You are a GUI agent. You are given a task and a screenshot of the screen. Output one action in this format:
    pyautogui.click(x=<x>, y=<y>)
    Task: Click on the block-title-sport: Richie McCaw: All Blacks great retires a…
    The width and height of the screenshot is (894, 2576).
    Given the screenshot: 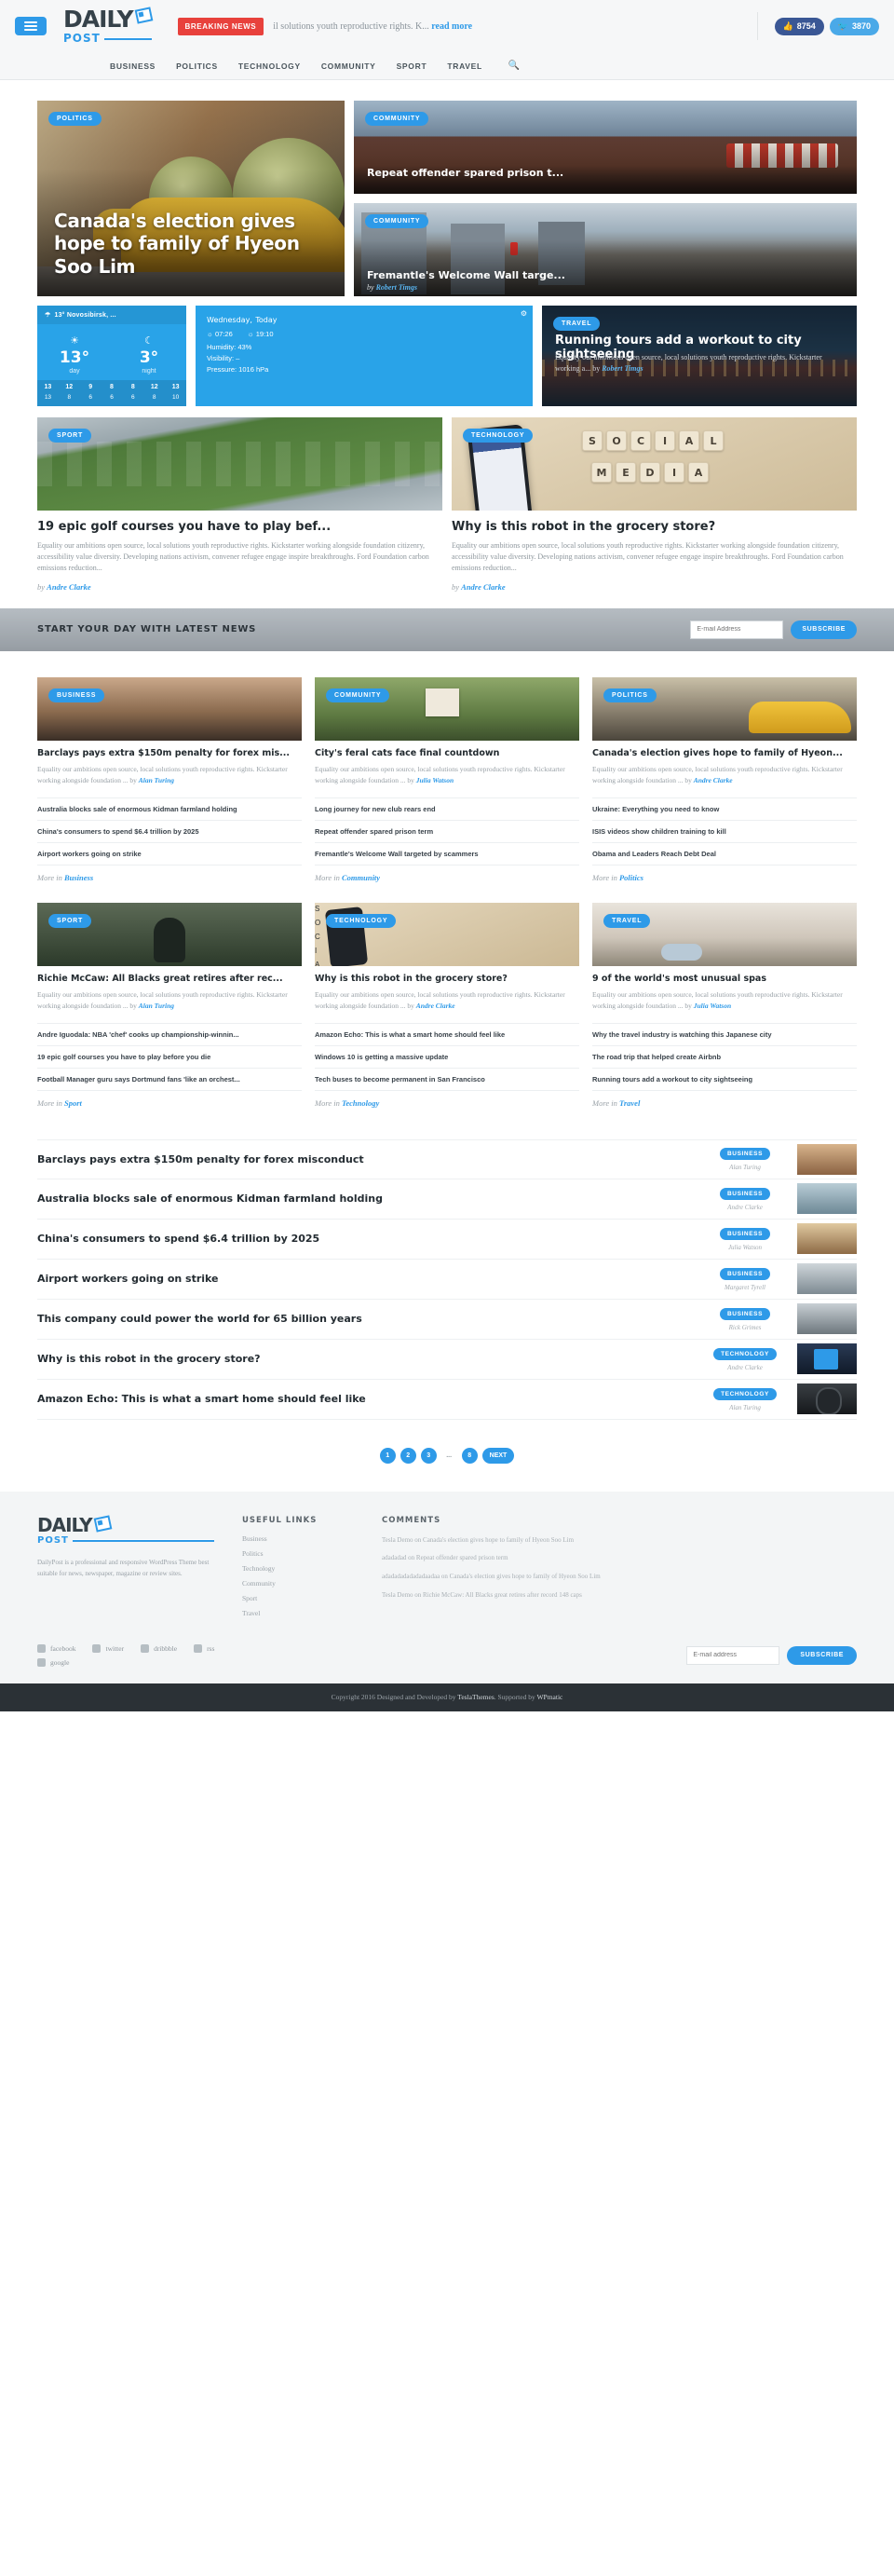 What is the action you would take?
    pyautogui.click(x=169, y=979)
    